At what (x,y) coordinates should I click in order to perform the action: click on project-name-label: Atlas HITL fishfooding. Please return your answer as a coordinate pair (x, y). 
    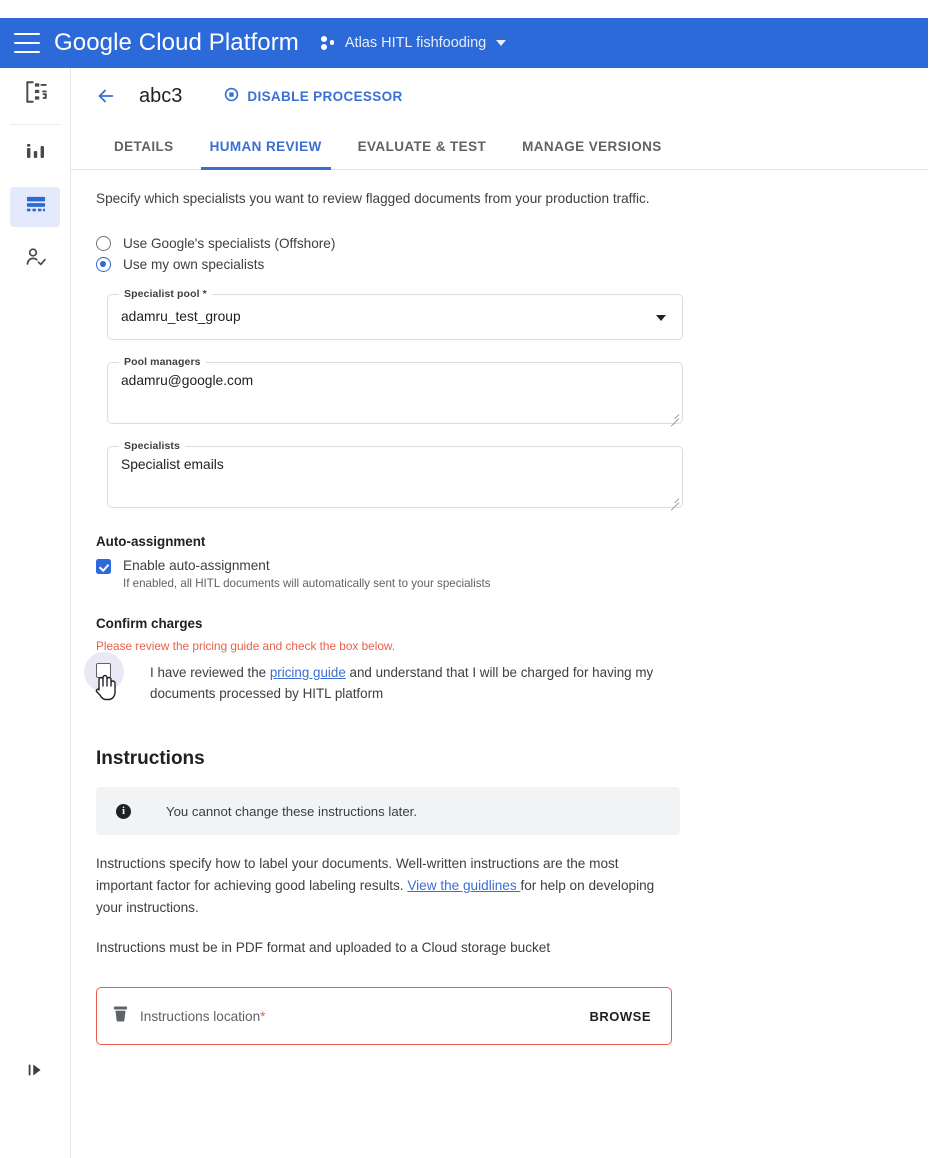
    Looking at the image, I should click on (415, 43).